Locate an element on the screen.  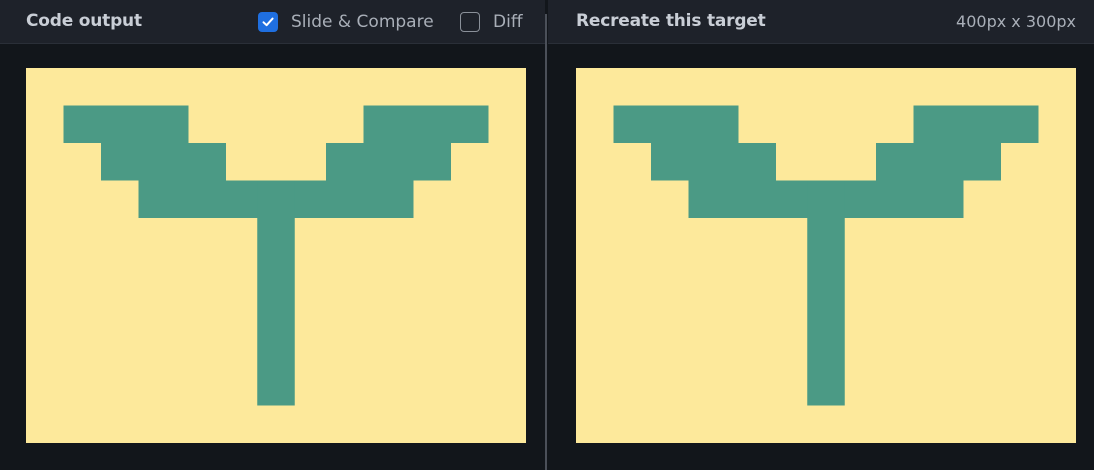
slide-compare-toggle: Slide & Compare is located at coordinates (346, 22).